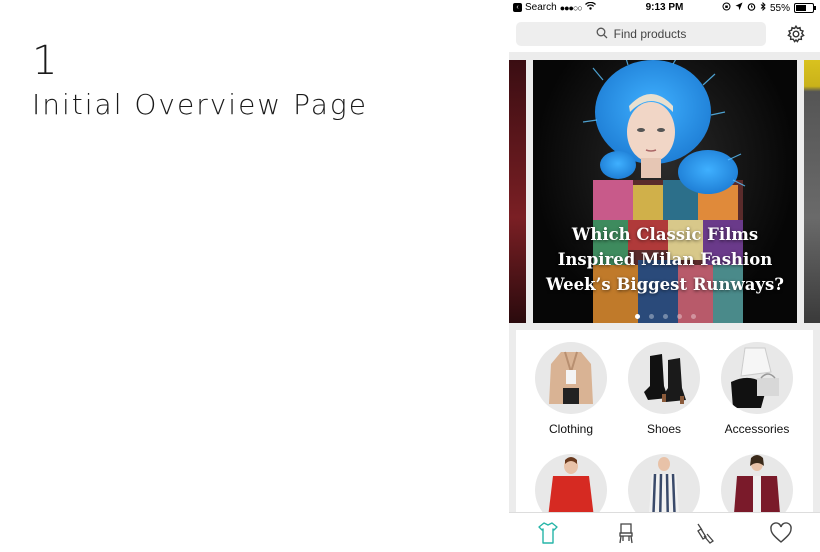 The height and width of the screenshot is (552, 820). What do you see at coordinates (796, 34) in the screenshot?
I see `gear-icon` at bounding box center [796, 34].